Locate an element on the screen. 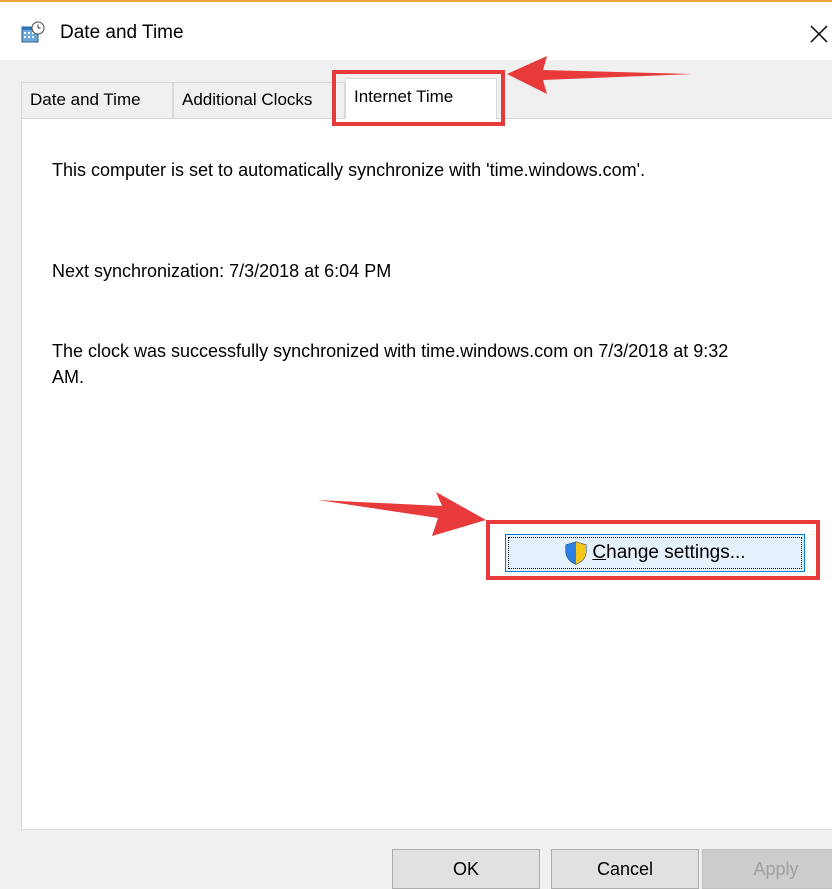  apply-button: Apply is located at coordinates (767, 869).